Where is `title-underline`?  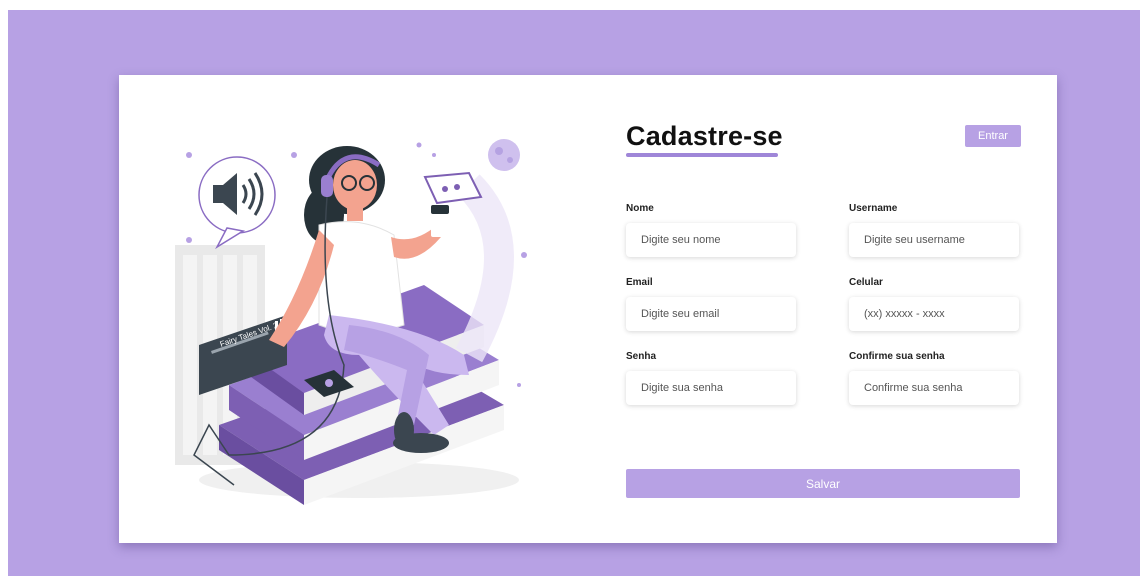
title-underline is located at coordinates (702, 155).